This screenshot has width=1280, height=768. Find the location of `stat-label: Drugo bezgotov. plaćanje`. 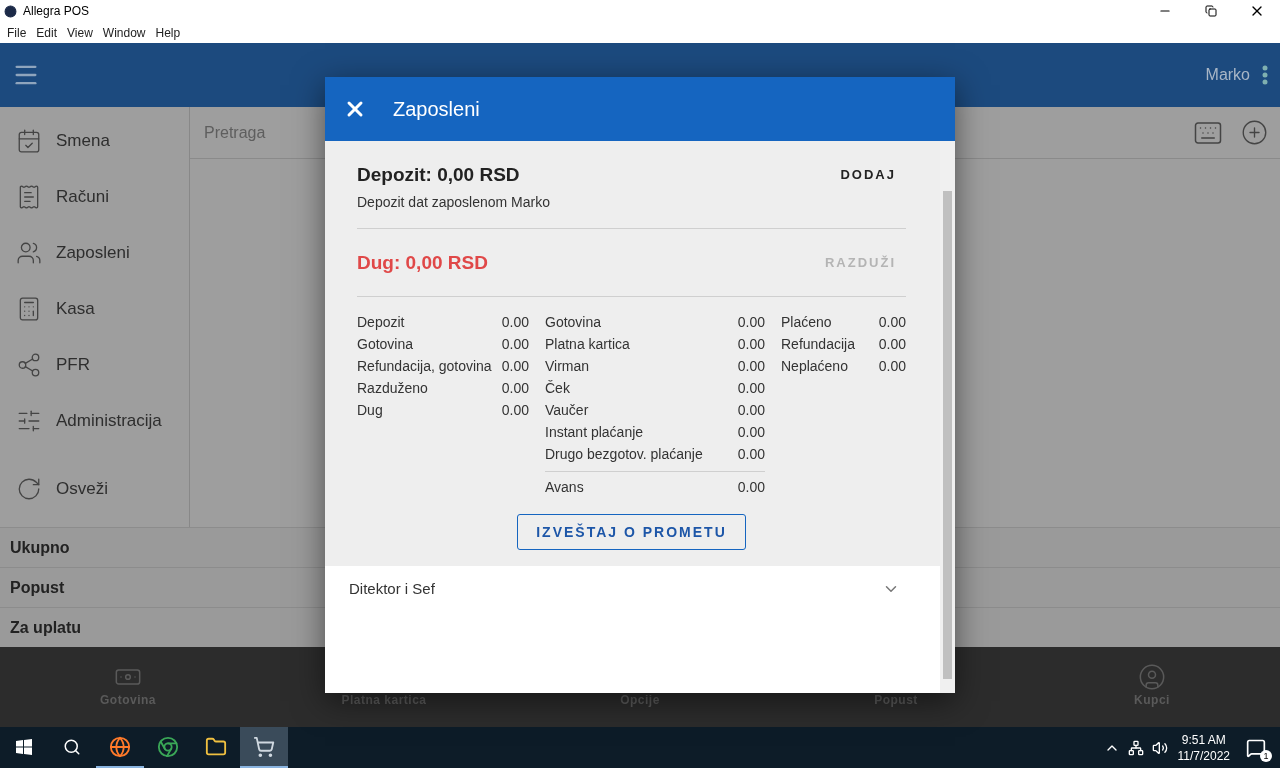

stat-label: Drugo bezgotov. plaćanje is located at coordinates (624, 454).